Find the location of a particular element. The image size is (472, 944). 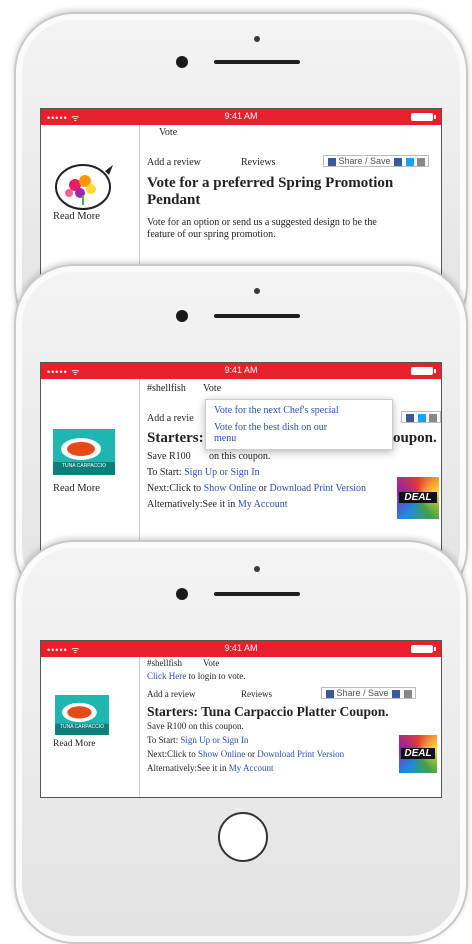

dropdown-item-best-dish: Vote for the best dish on our menu is located at coordinates (299, 433).